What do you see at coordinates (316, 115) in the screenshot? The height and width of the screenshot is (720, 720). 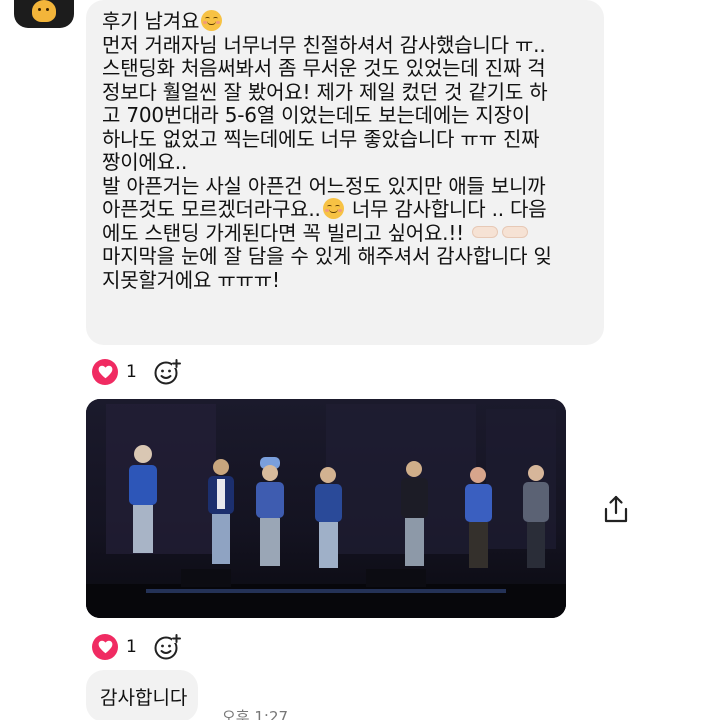 I see `message-line: 고 700번대라 5-6열 이었는데도 보는데에는 지장이` at bounding box center [316, 115].